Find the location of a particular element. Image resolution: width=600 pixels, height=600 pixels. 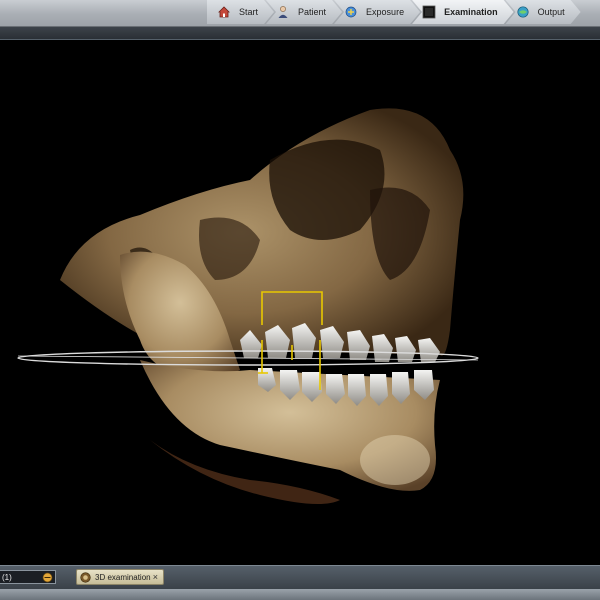

step-start: Start is located at coordinates (240, 12).